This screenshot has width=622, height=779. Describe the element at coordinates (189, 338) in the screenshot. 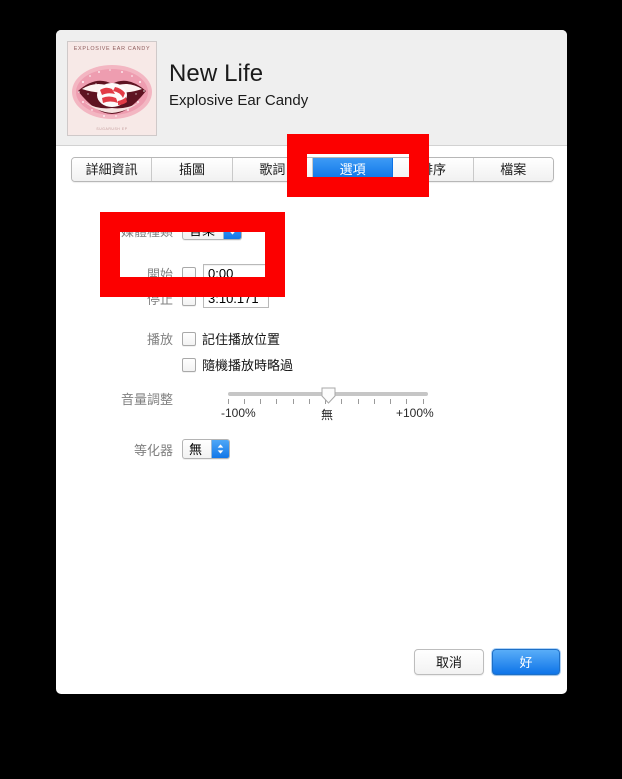

I see `remember-position-checkbox` at that location.